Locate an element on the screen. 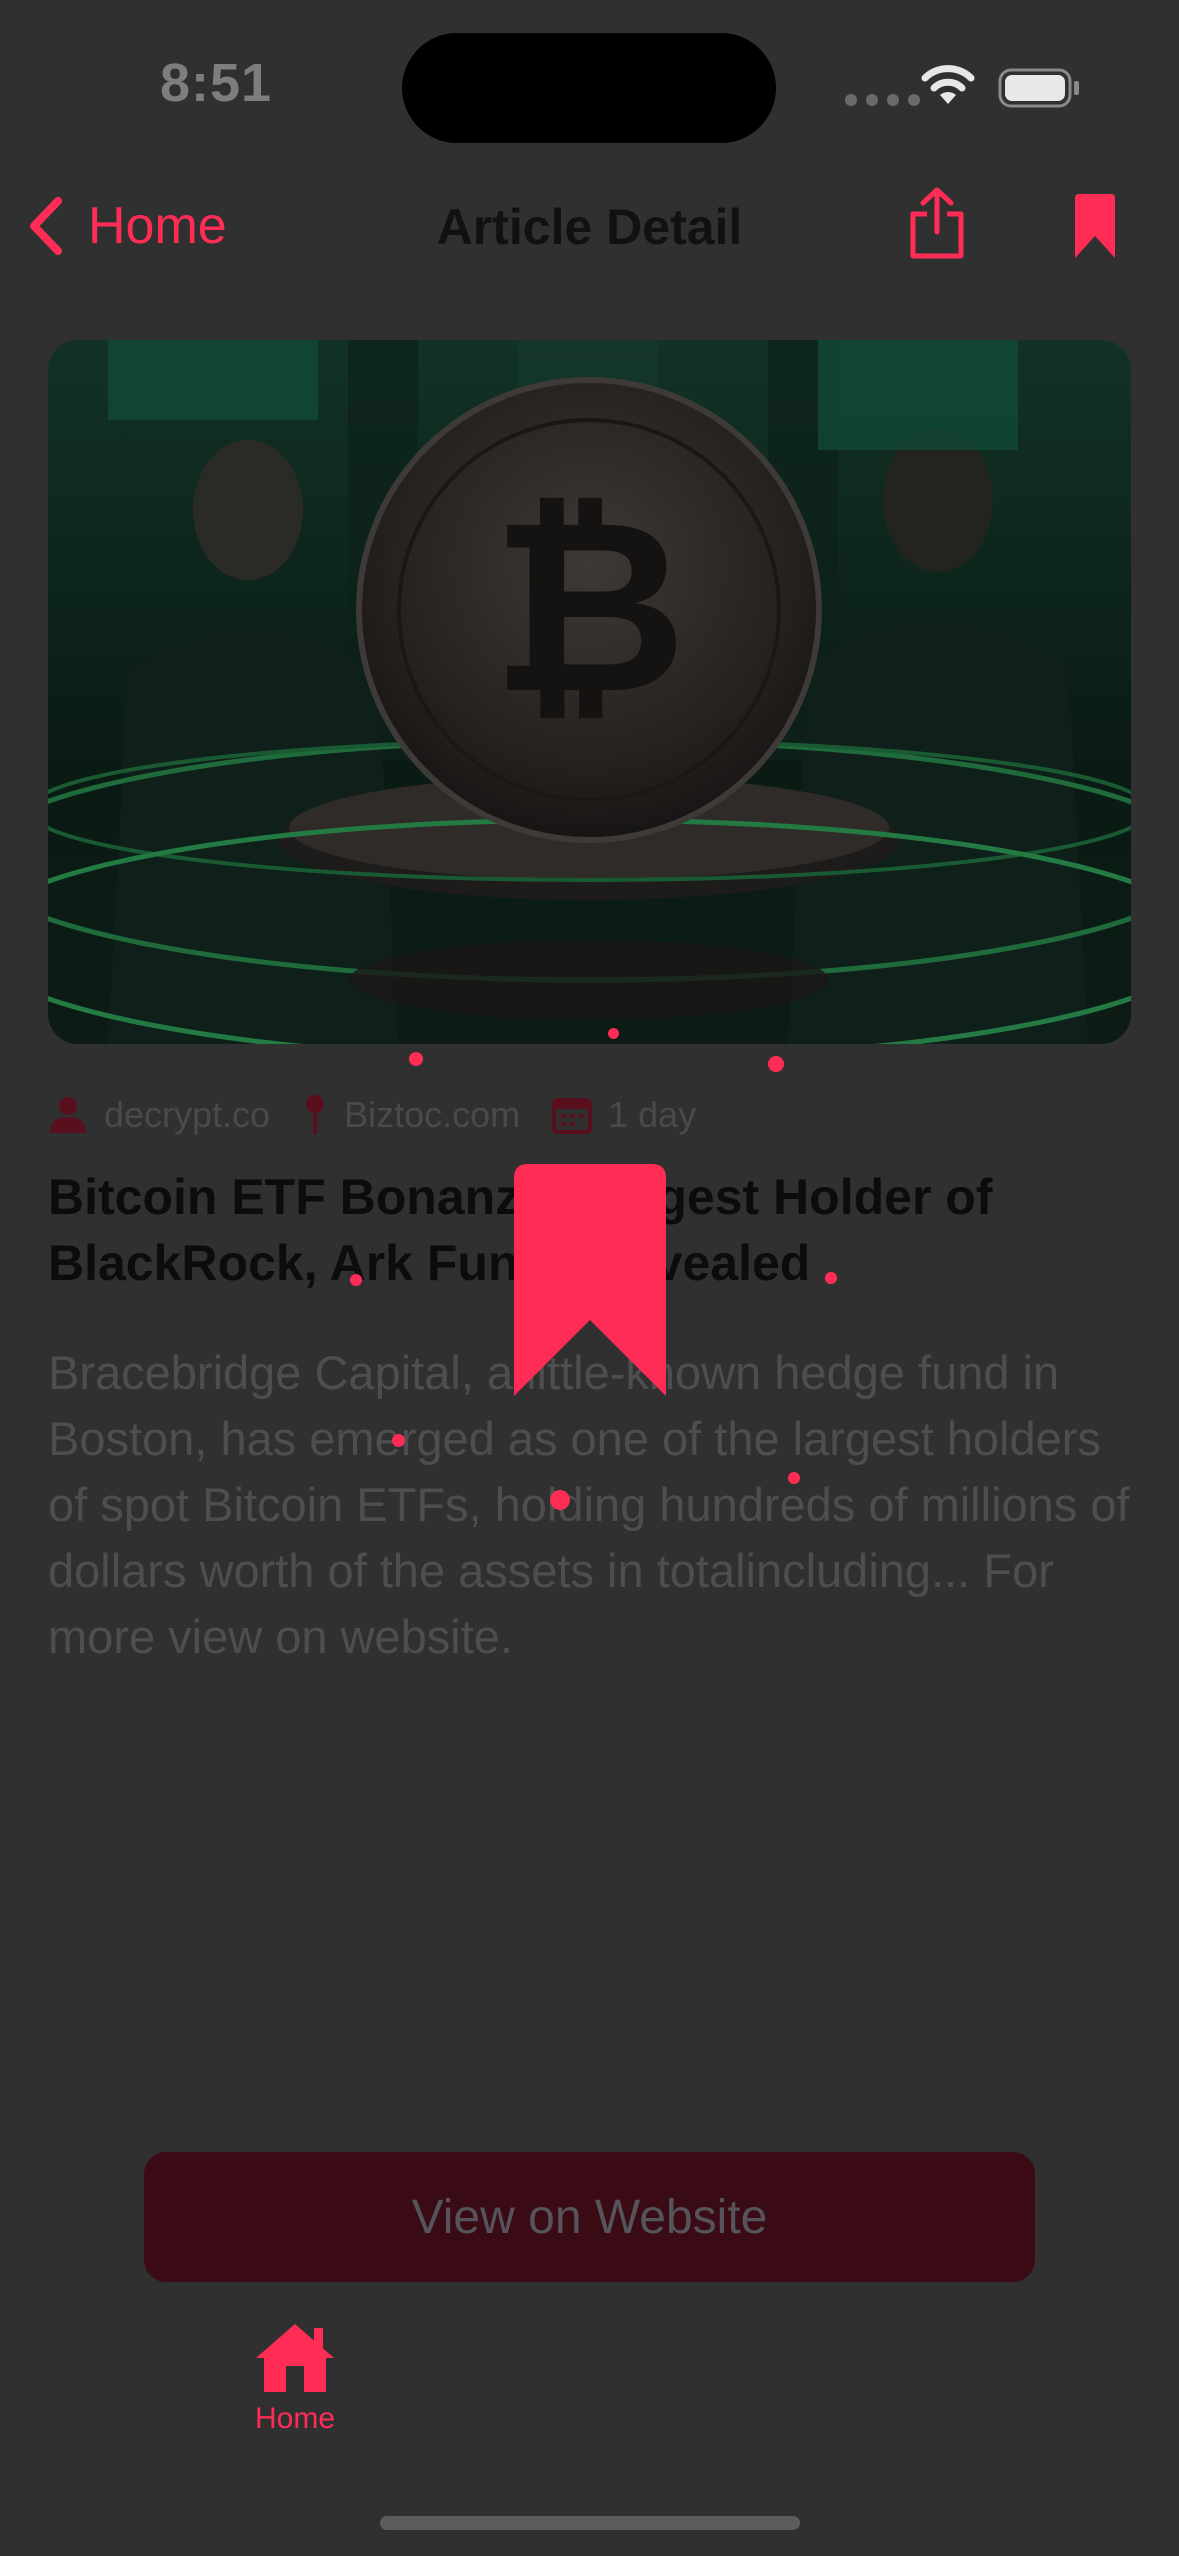  bookmark-added-icon is located at coordinates (590, 1280).